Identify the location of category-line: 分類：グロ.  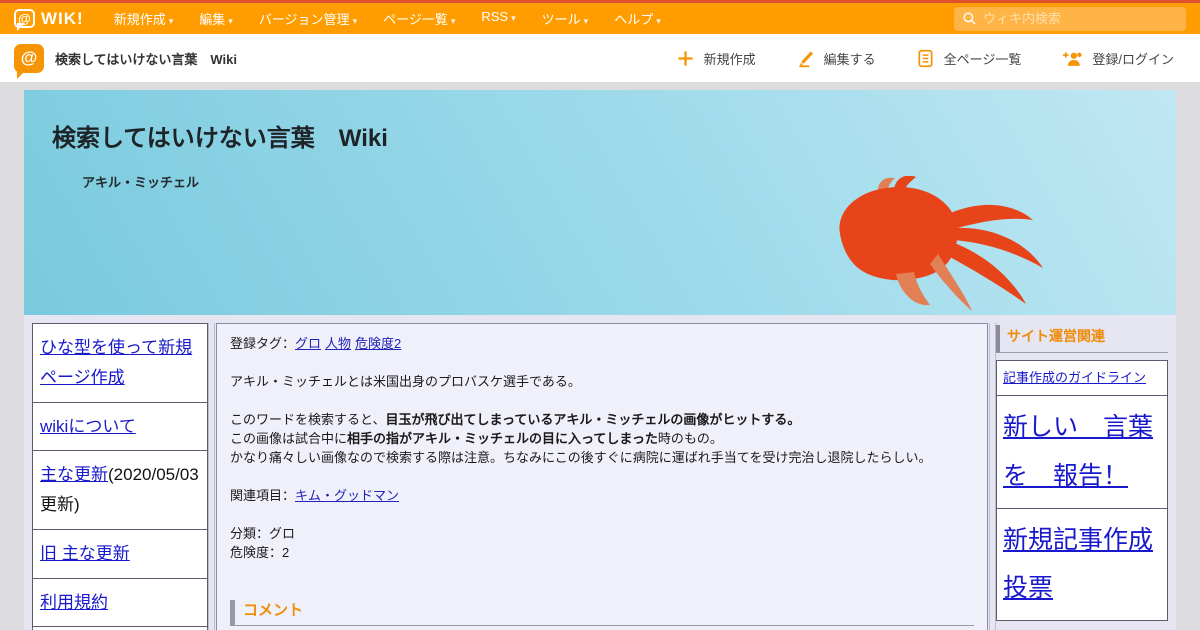
(263, 533).